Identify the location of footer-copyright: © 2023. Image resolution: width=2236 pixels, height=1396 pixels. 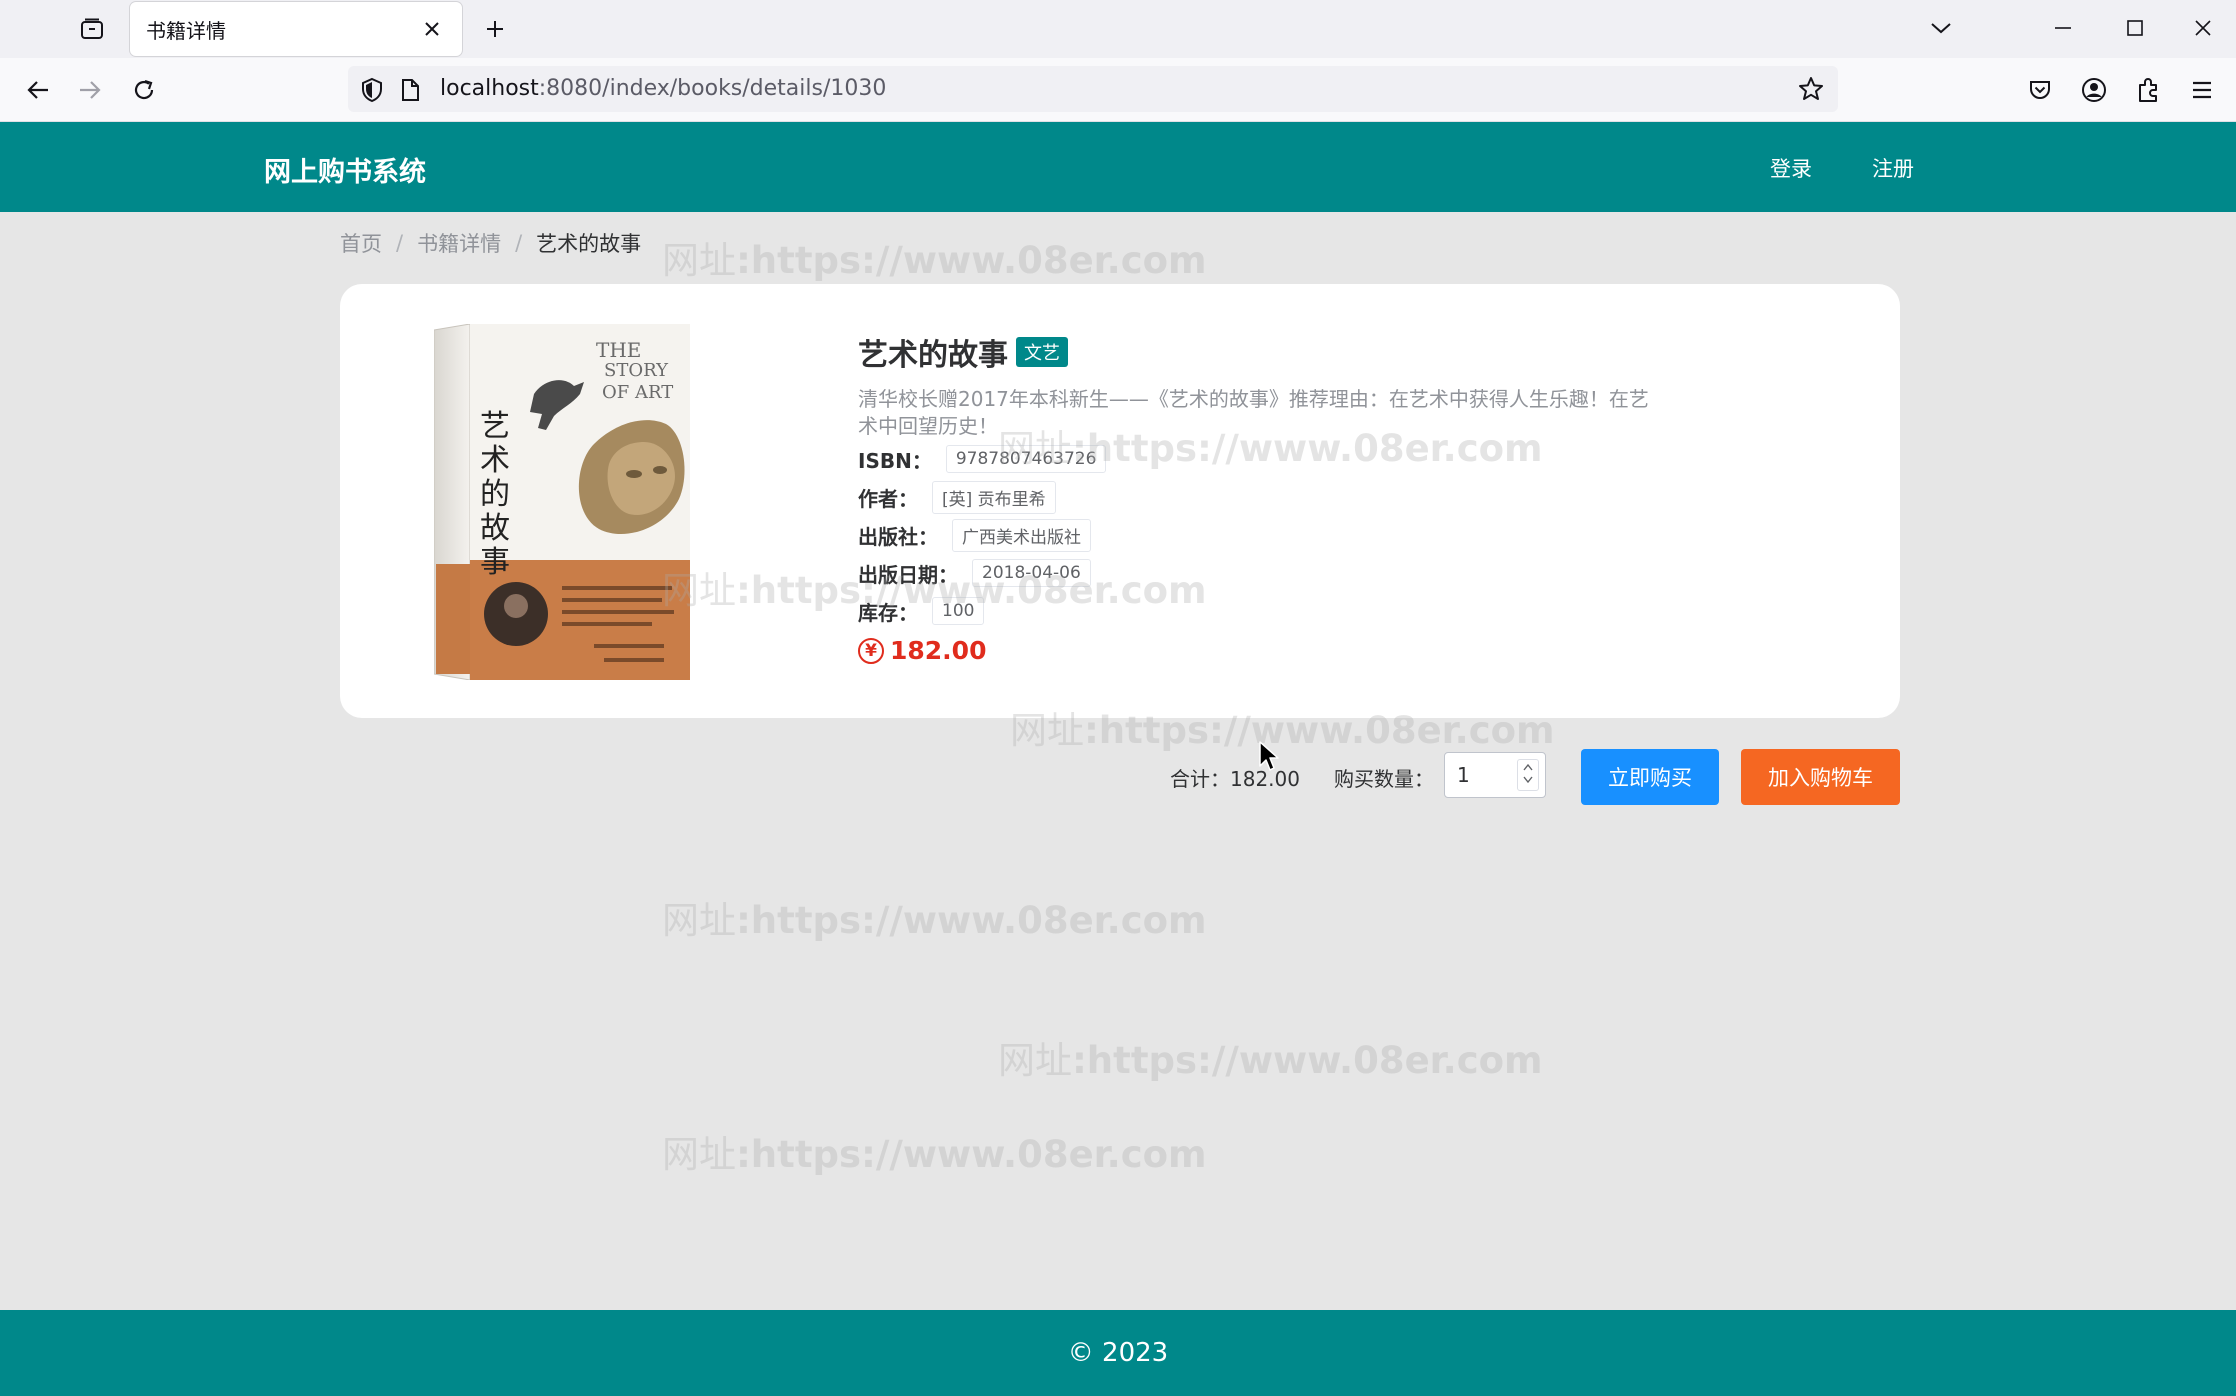
(1118, 1353).